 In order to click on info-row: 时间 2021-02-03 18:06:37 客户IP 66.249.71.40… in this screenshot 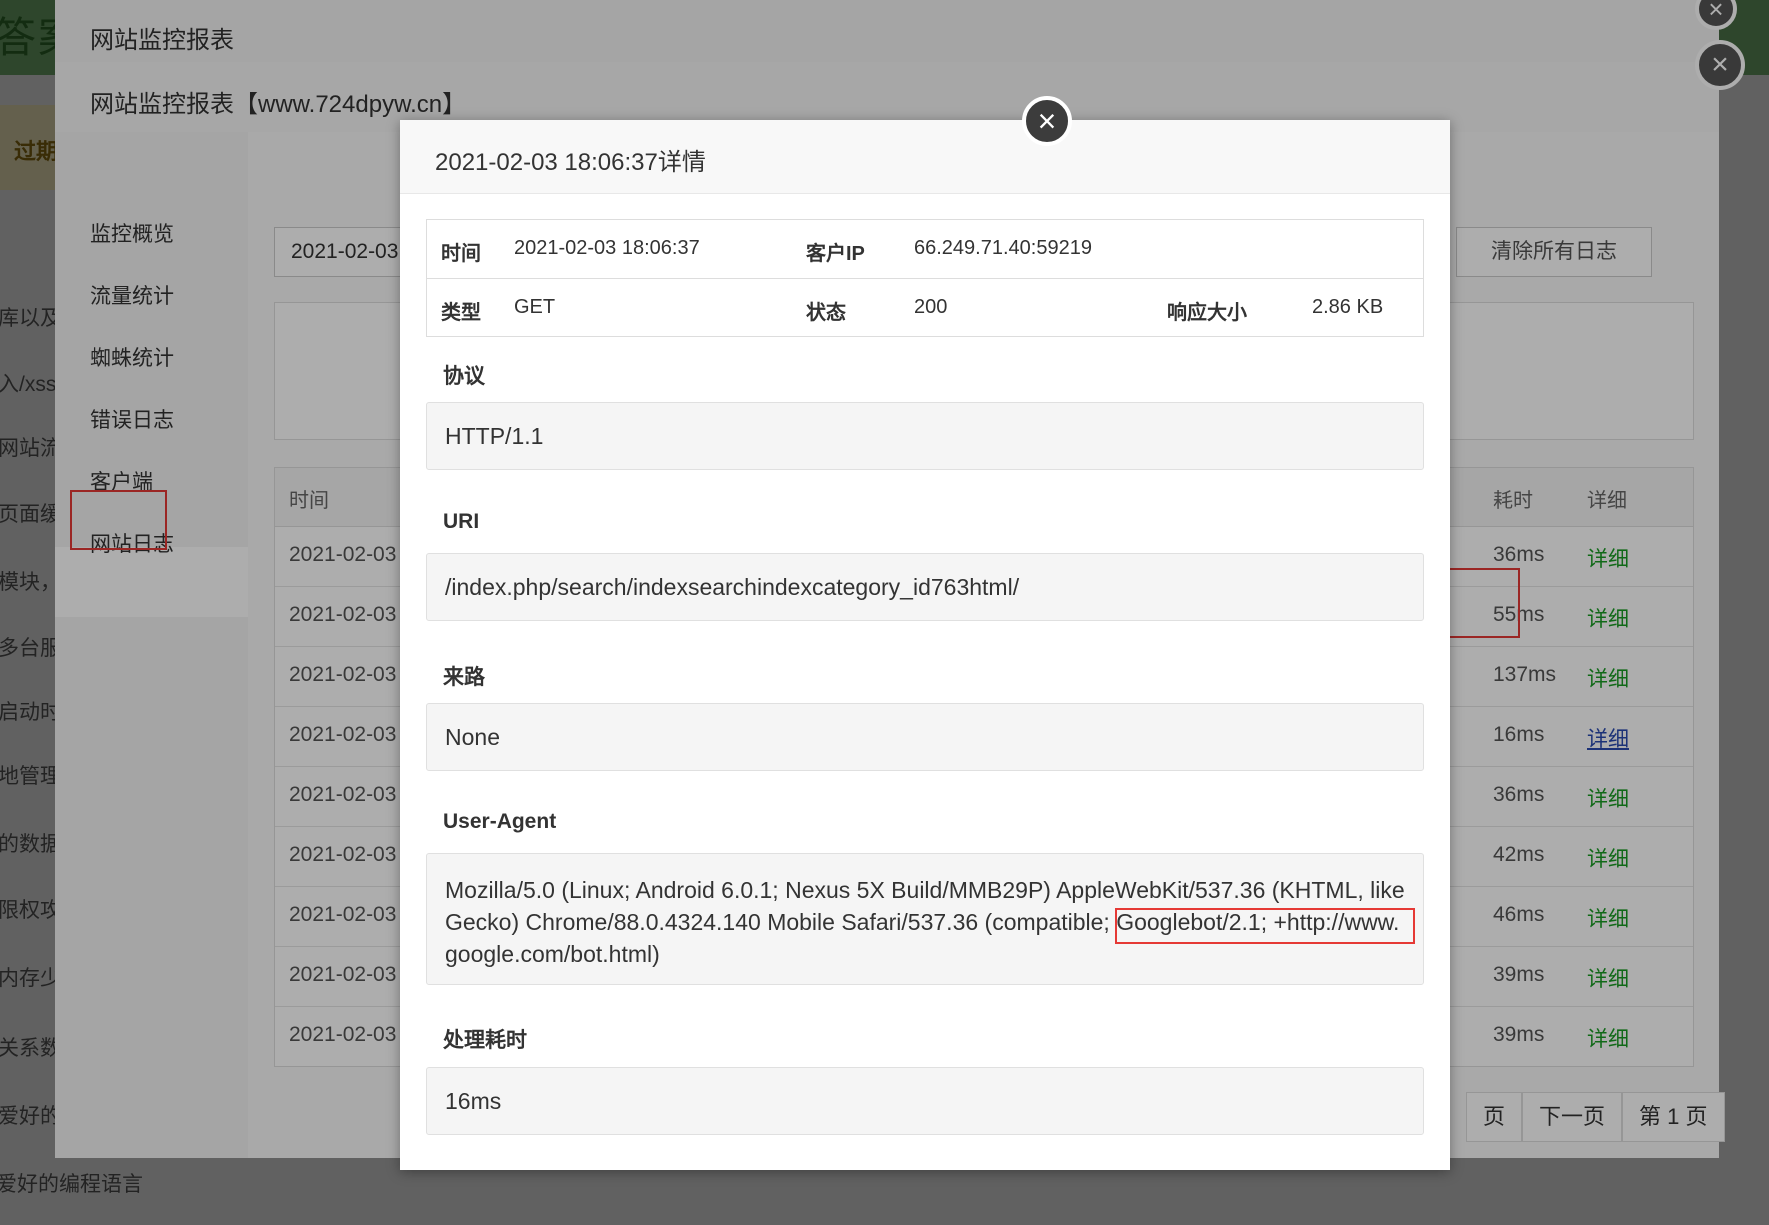, I will do `click(925, 249)`.